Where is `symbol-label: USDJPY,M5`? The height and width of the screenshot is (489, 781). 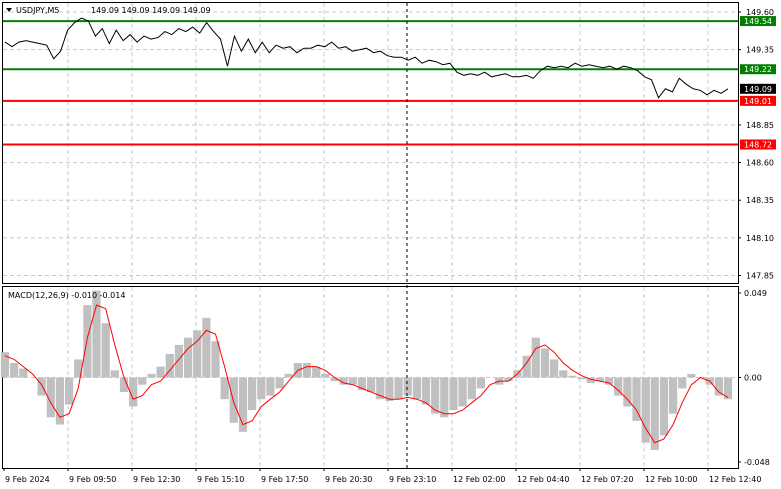 symbol-label: USDJPY,M5 is located at coordinates (38, 10).